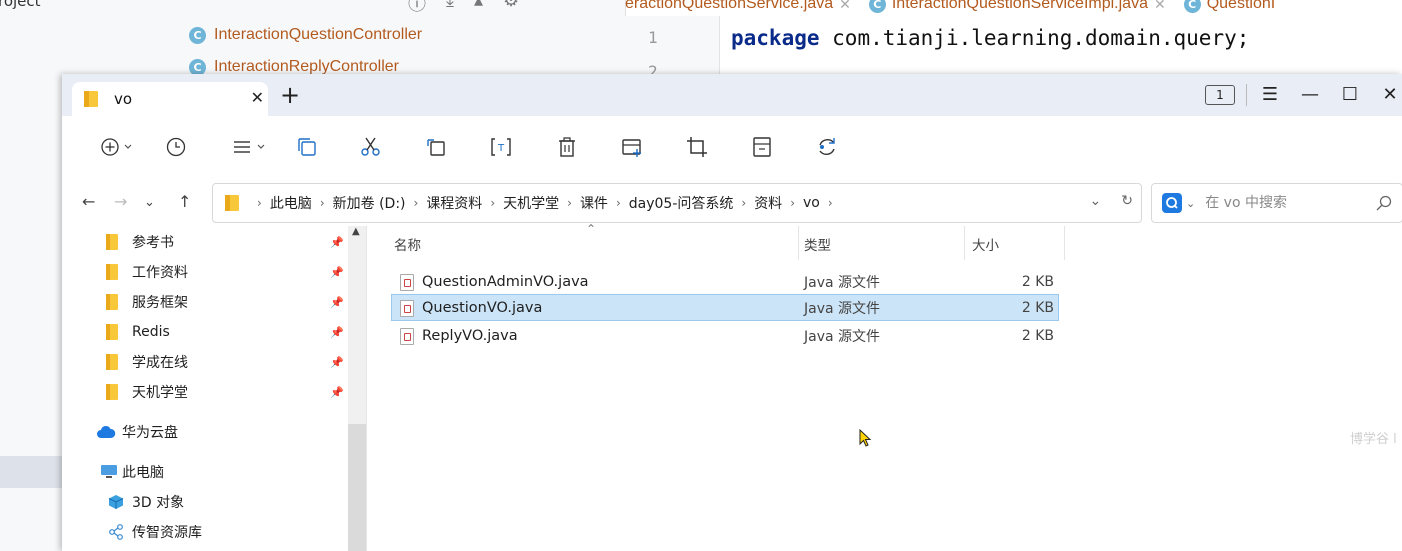 This screenshot has width=1402, height=551. I want to click on close-tab-icon: ✕, so click(257, 97).